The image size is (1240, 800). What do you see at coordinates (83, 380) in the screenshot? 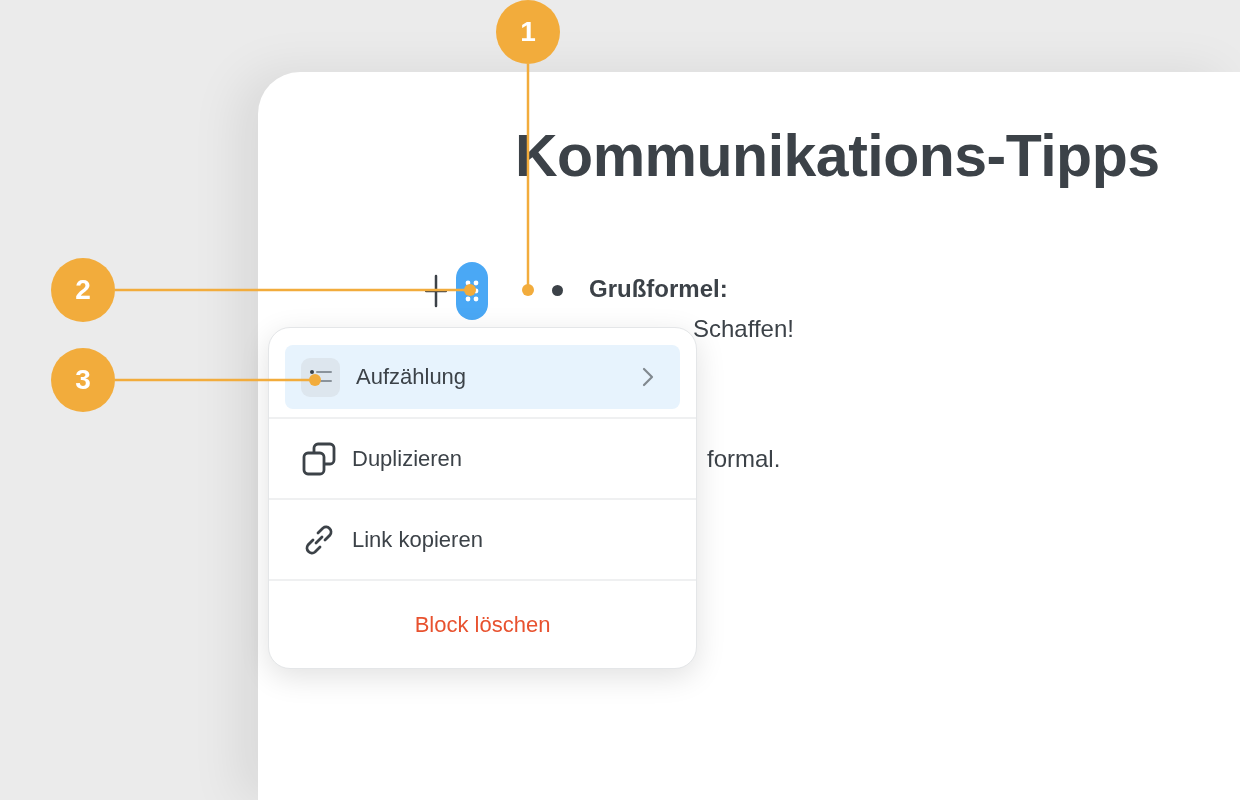
I see `callout-number: 3` at bounding box center [83, 380].